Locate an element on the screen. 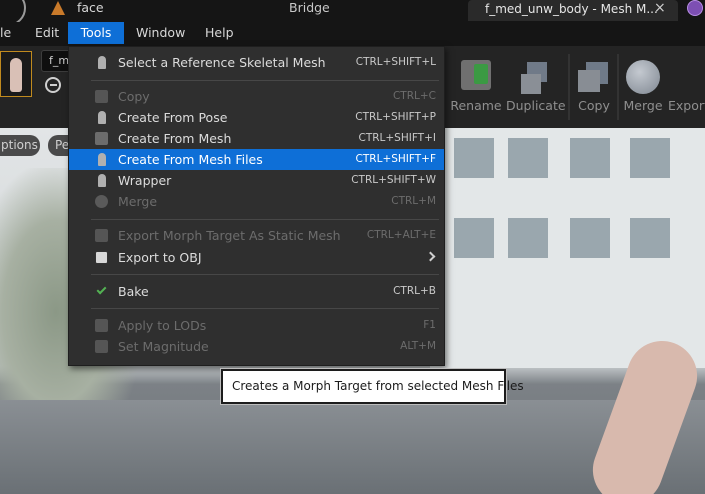 The image size is (705, 494). menu-item-merge: Merge CTRL+M is located at coordinates (256, 201).